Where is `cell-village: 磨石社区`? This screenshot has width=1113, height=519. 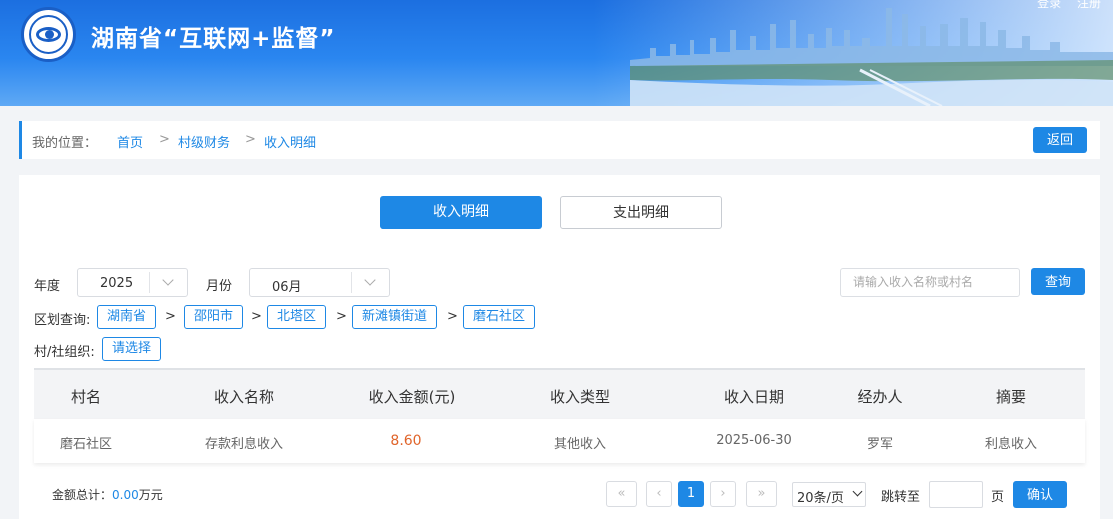
cell-village: 磨石社区 is located at coordinates (86, 444).